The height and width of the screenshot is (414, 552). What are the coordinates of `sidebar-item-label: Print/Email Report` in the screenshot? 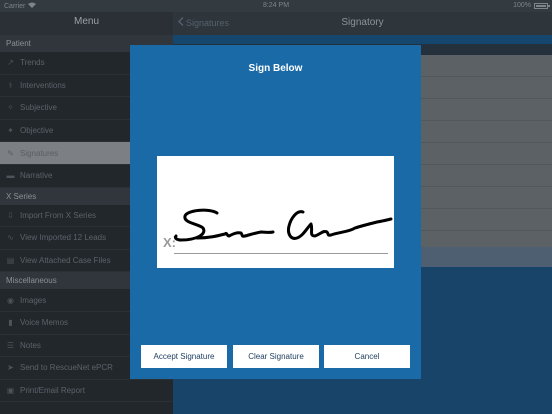 It's located at (52, 391).